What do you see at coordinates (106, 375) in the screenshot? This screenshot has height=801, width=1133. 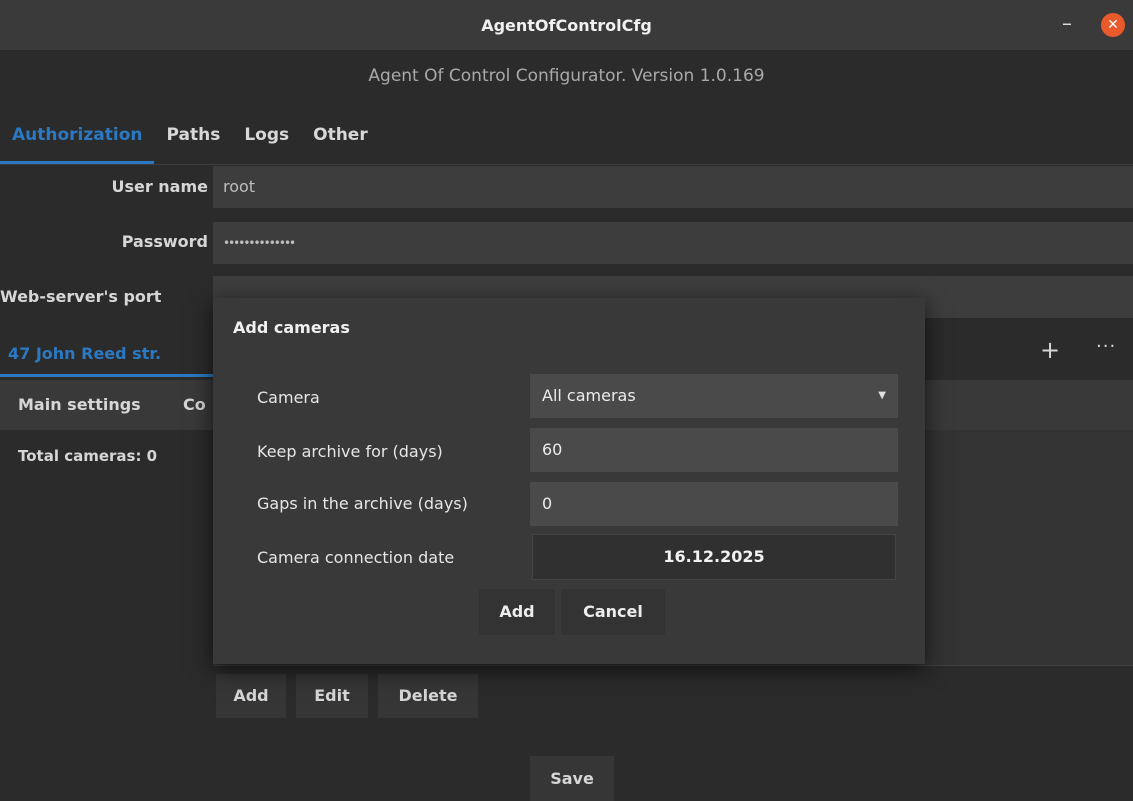 I see `object-tab-underline` at bounding box center [106, 375].